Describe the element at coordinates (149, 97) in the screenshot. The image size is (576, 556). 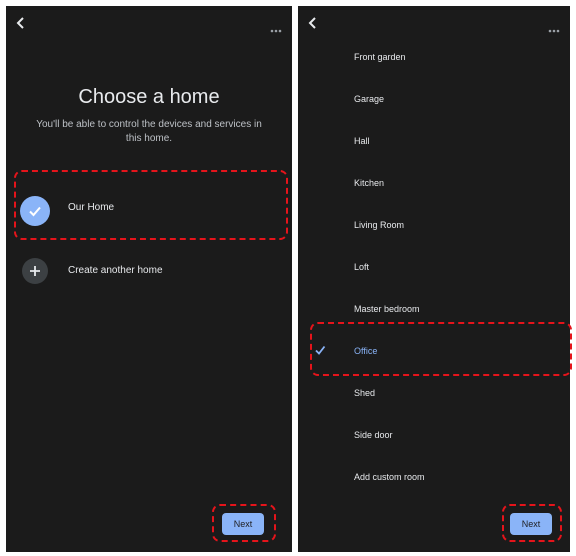
I see `page-title: Choose a home` at that location.